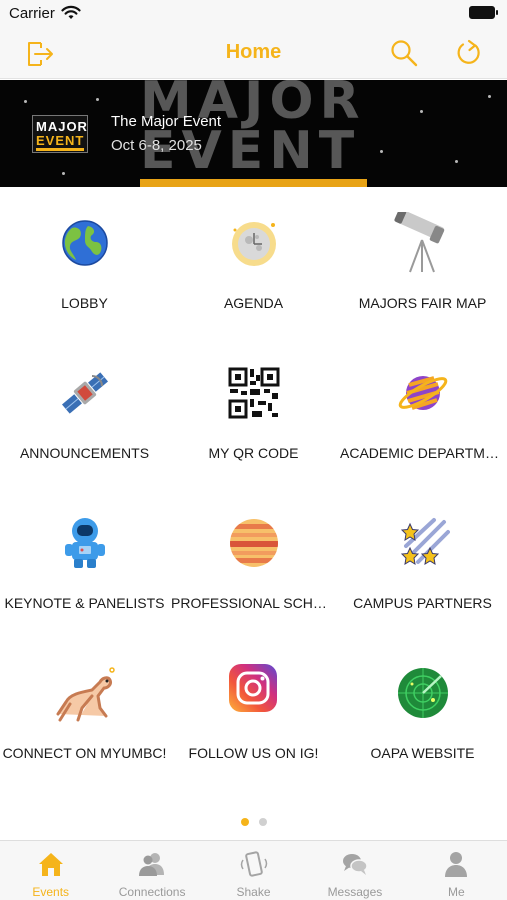  What do you see at coordinates (152, 892) in the screenshot?
I see `tab-label: Connections` at bounding box center [152, 892].